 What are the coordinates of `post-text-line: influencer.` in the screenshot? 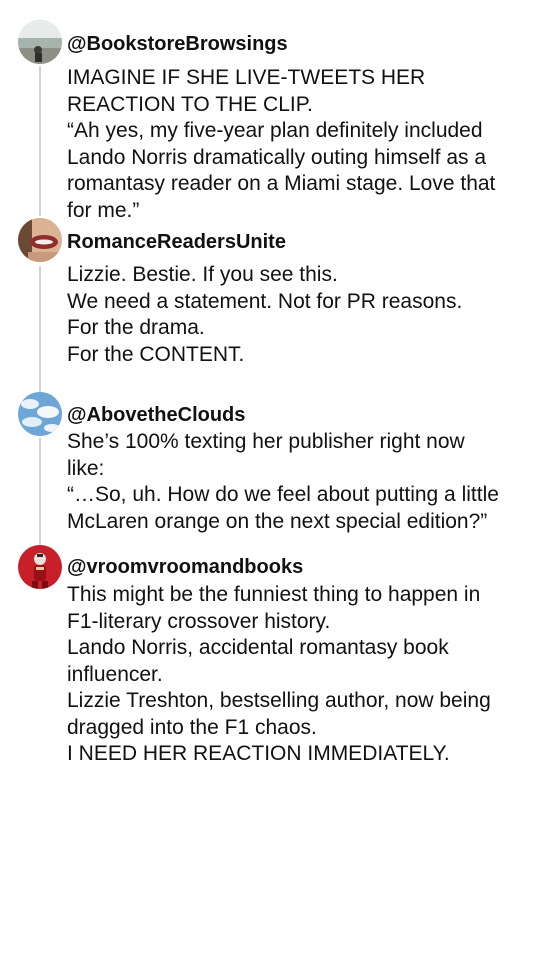 It's located at (115, 674).